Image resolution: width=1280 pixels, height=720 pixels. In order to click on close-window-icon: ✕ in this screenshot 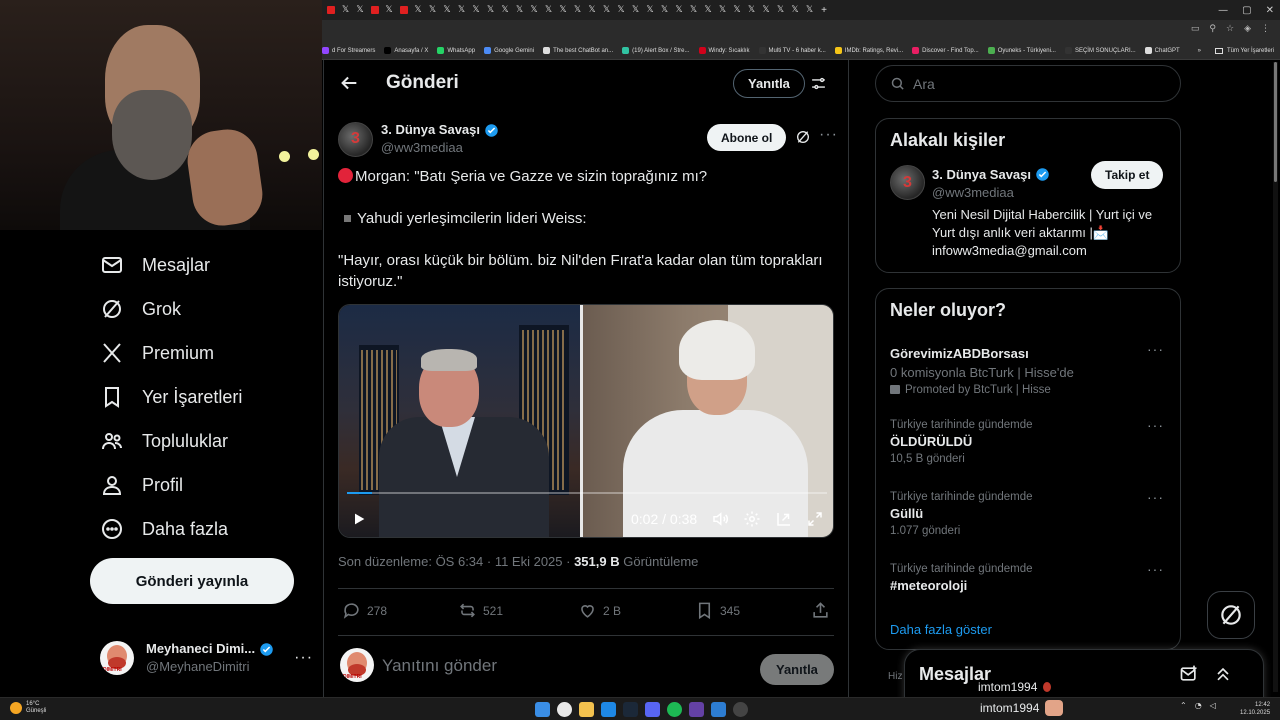, I will do `click(1270, 10)`.